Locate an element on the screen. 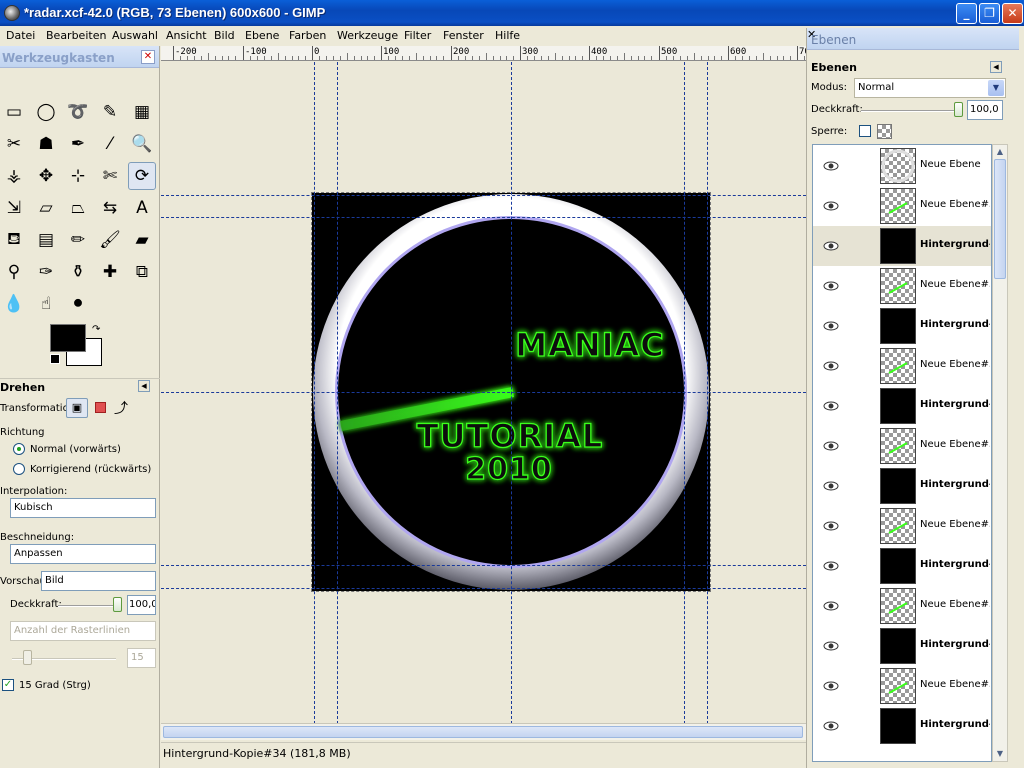  preview-select: Bild is located at coordinates (98, 581).